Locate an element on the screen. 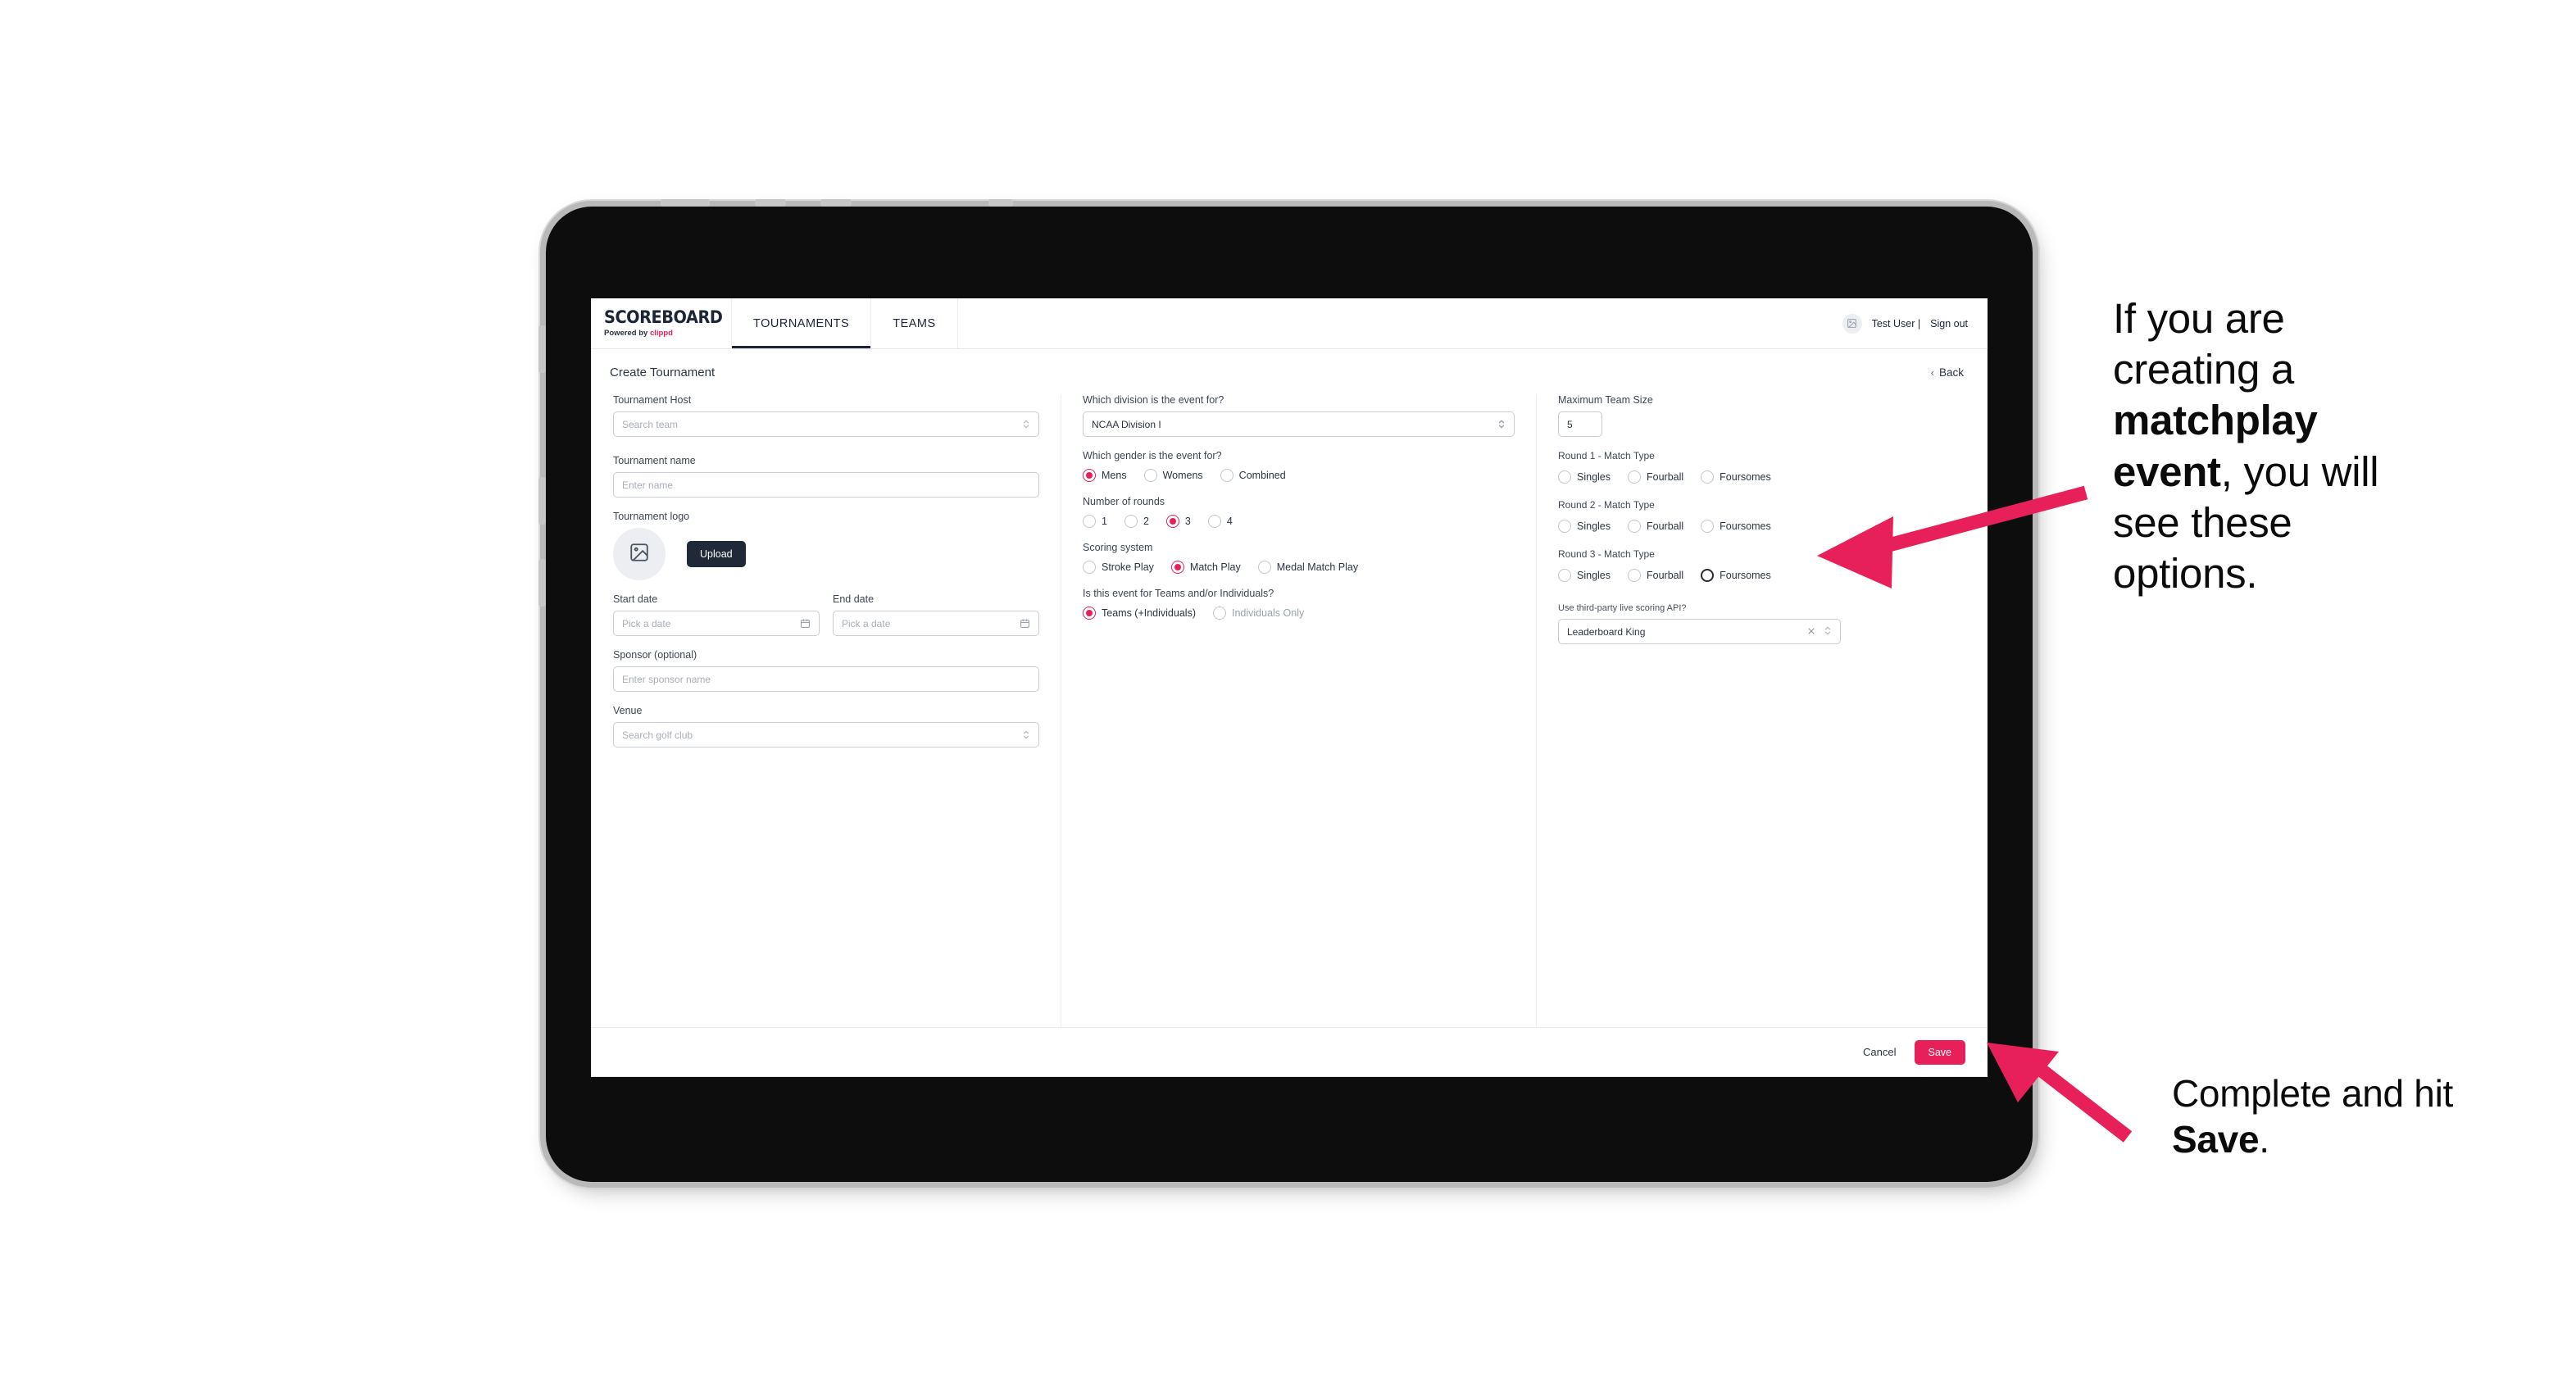 The image size is (2576, 1386). radio-gender-combined: Combined is located at coordinates (1253, 475).